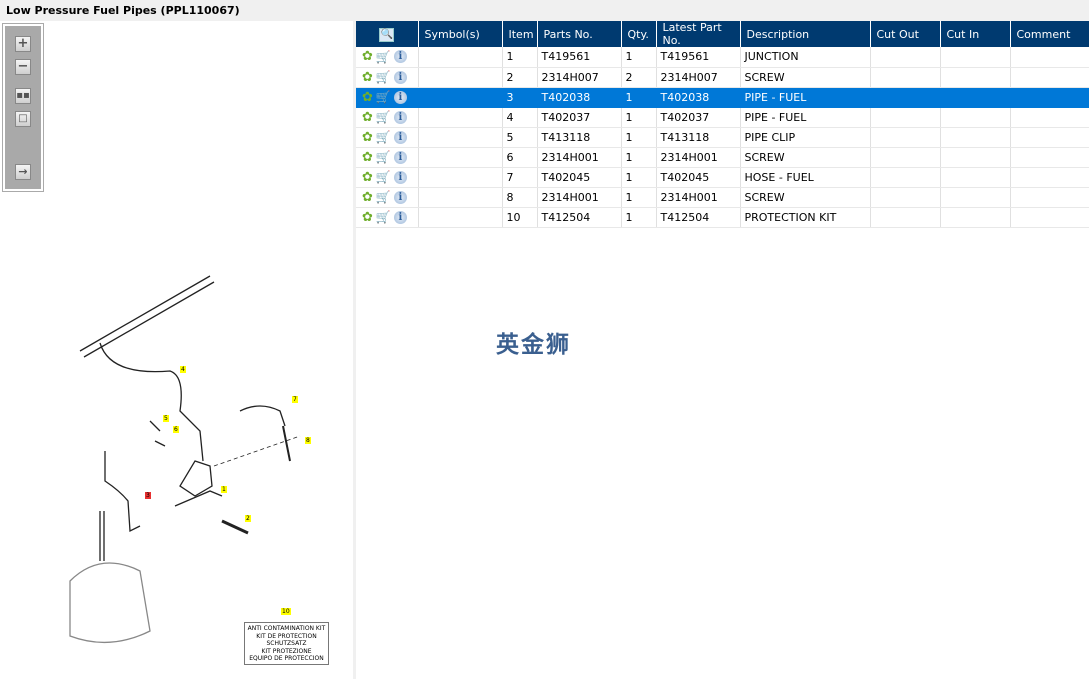 Image resolution: width=1089 pixels, height=679 pixels. I want to click on header-comment: Comment, so click(1049, 34).